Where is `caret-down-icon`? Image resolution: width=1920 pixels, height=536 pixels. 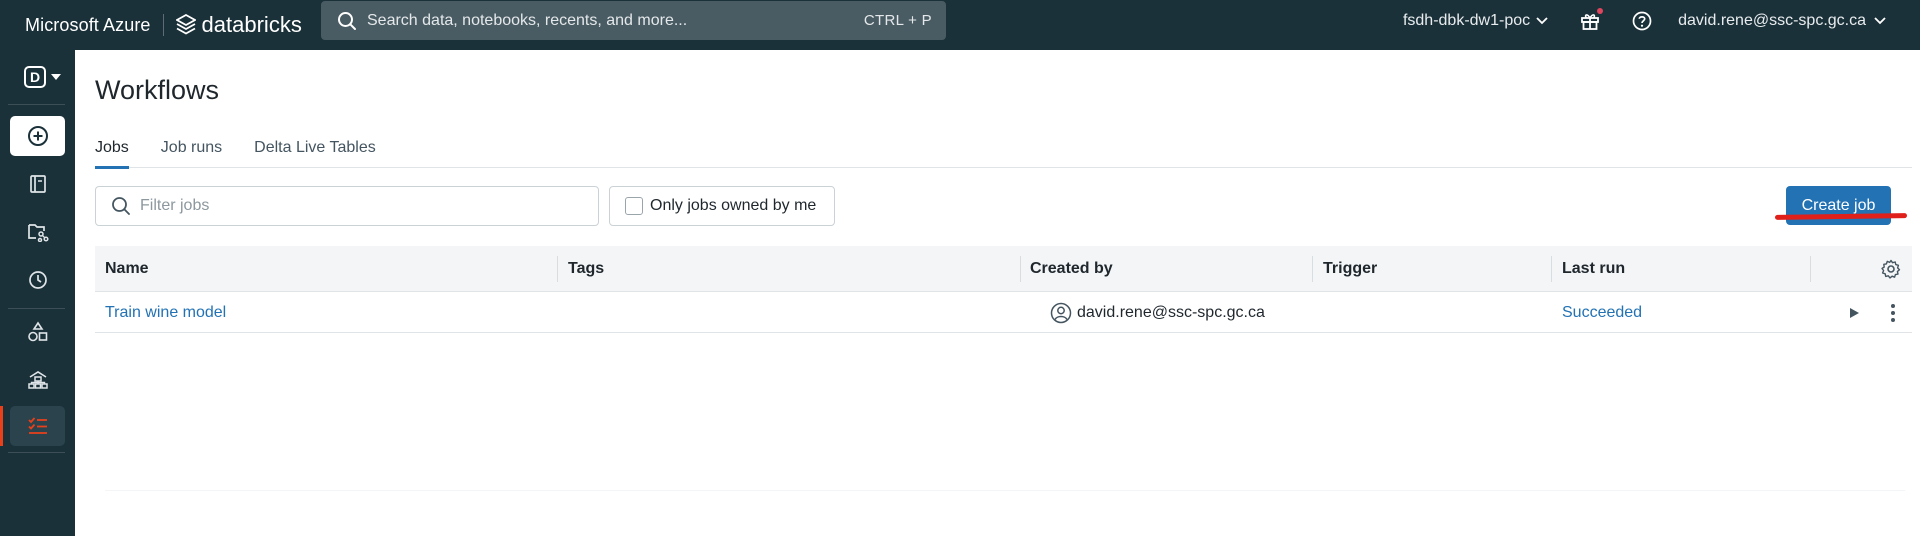
caret-down-icon is located at coordinates (56, 77).